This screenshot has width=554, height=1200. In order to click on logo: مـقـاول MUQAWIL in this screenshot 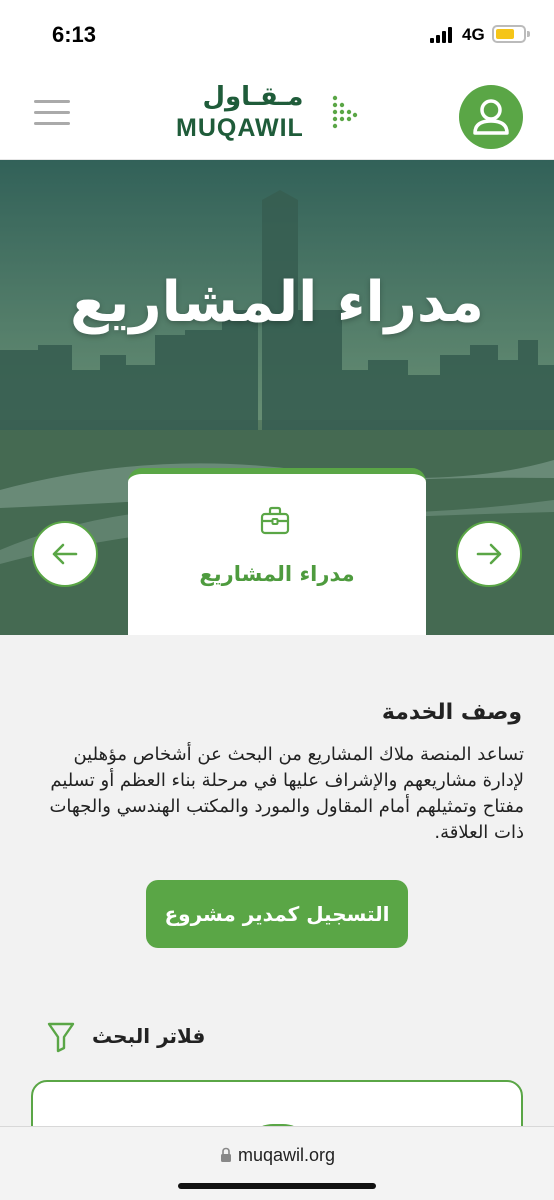, I will do `click(265, 114)`.